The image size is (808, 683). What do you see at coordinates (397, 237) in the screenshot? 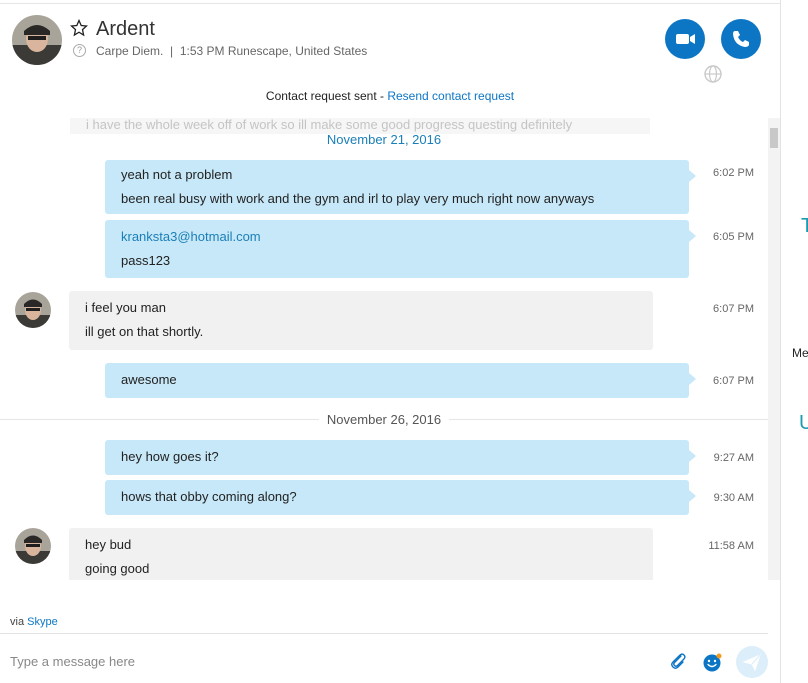
I see `message-email-link: kranksta3@hotmail.com` at bounding box center [397, 237].